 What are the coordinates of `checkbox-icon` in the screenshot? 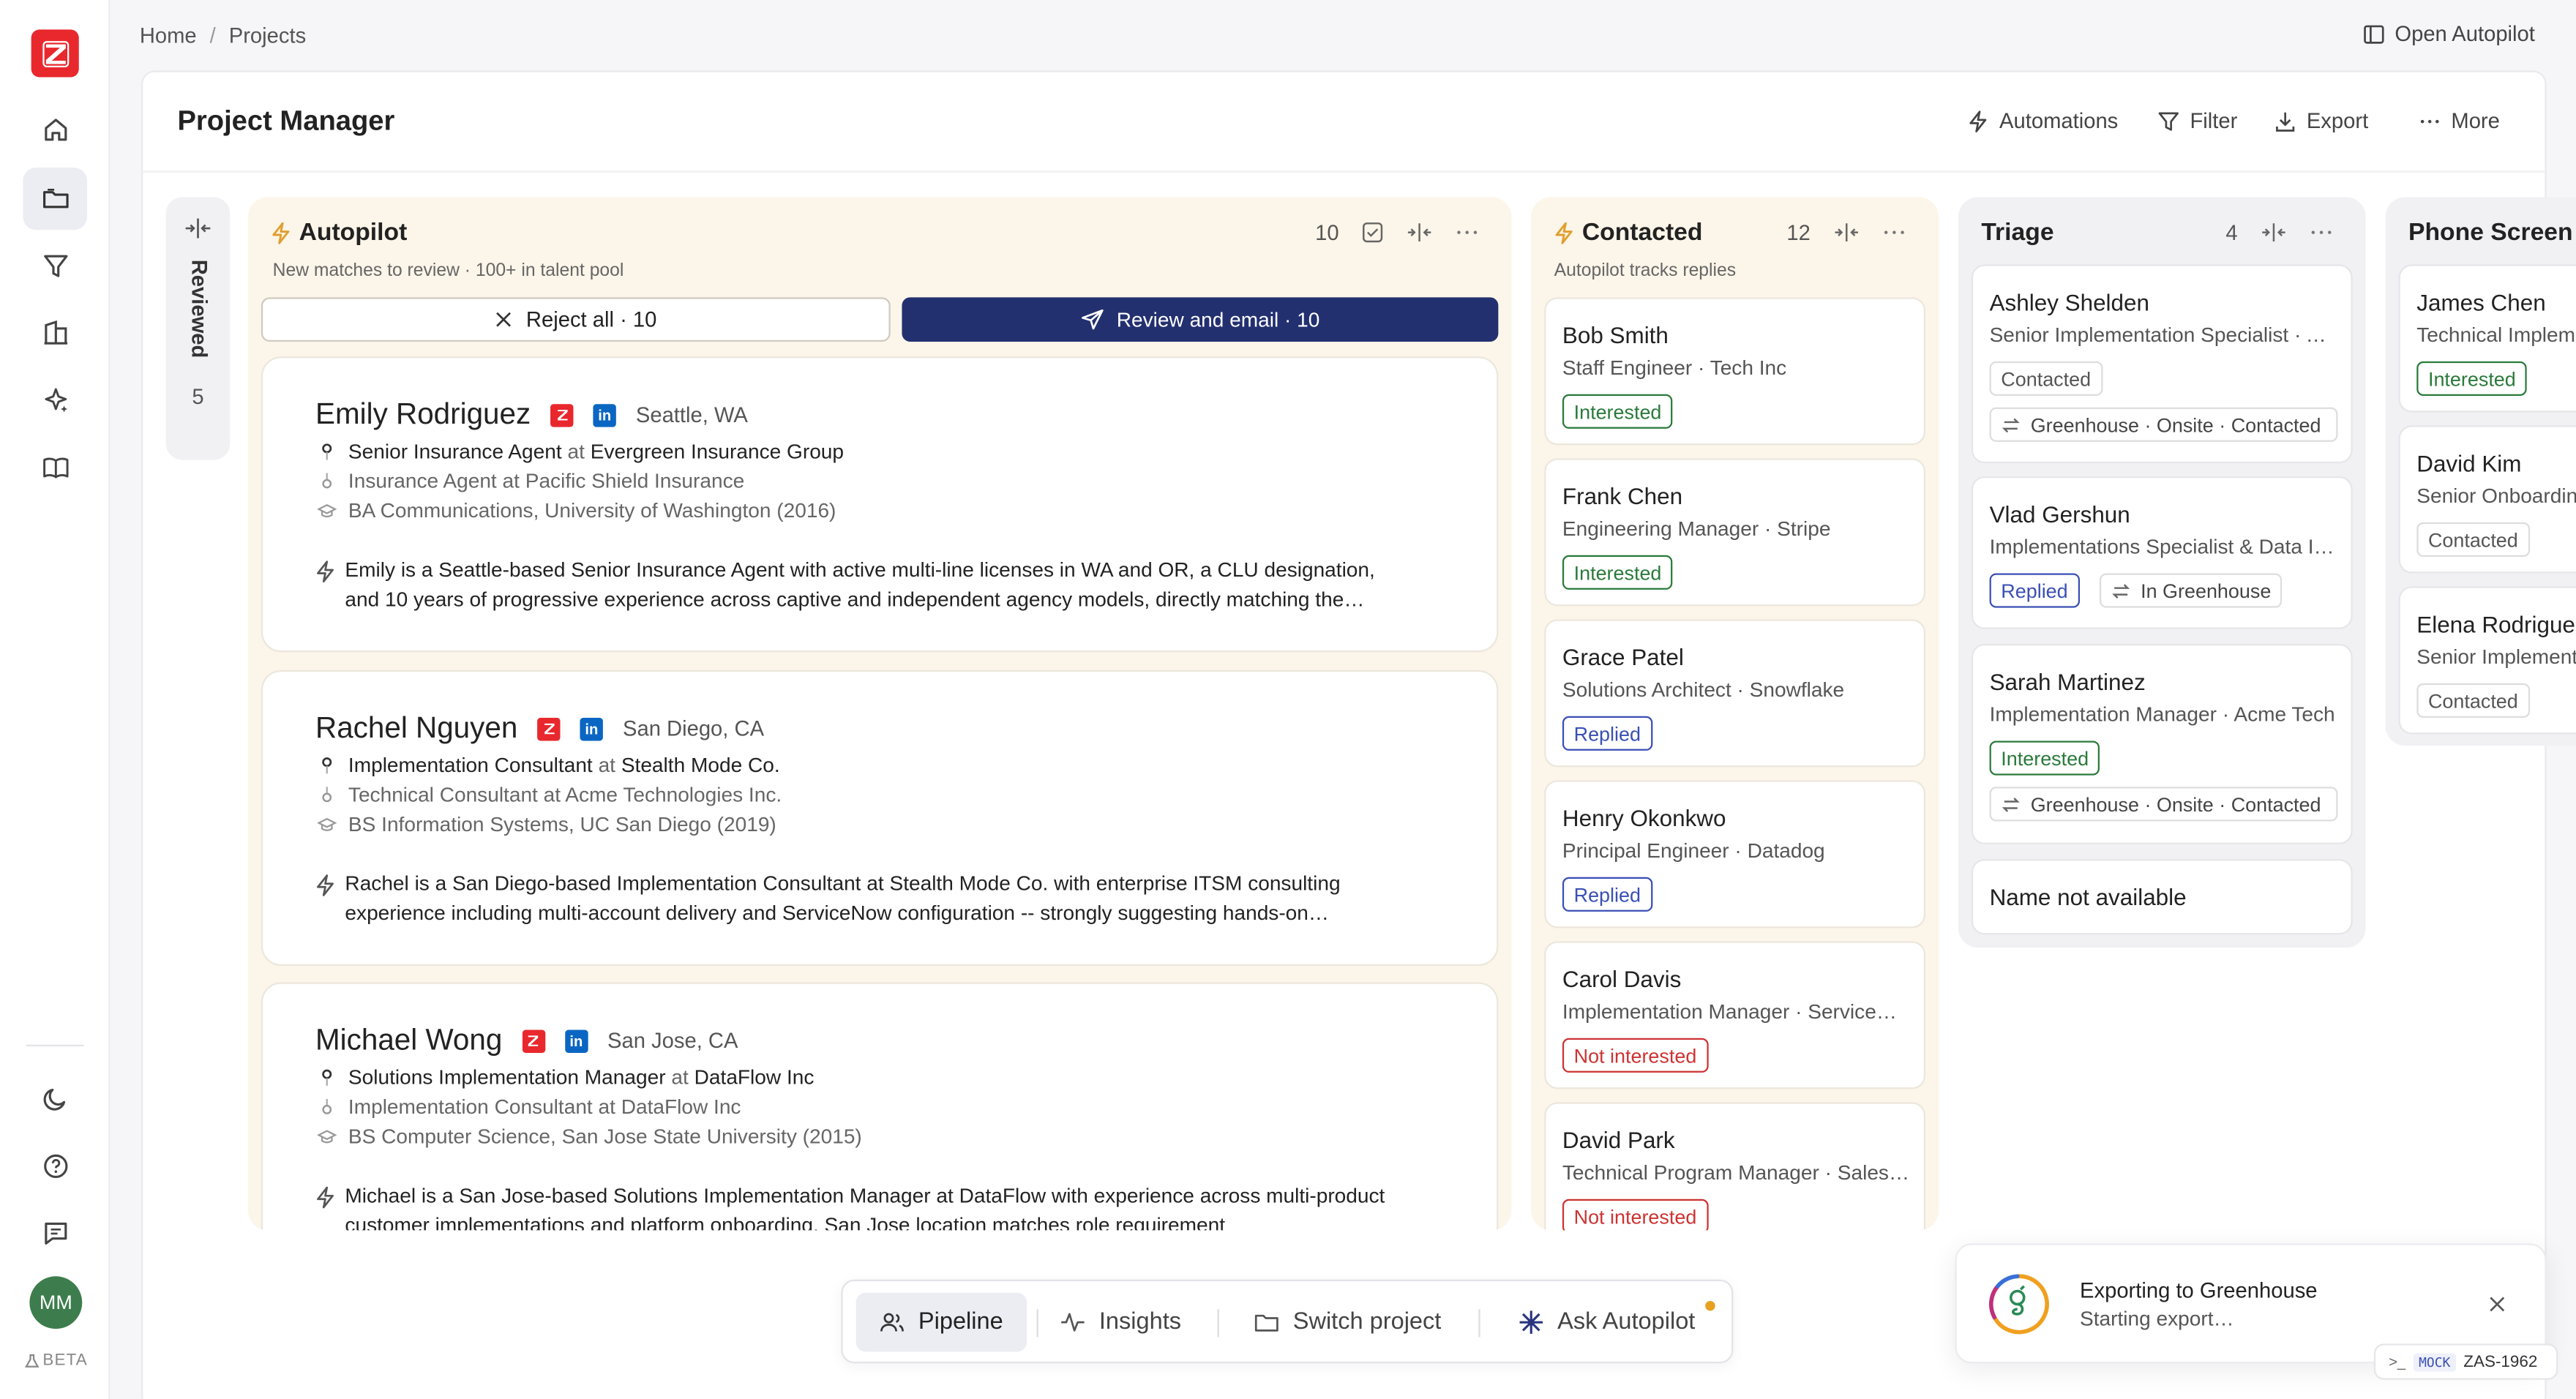 It's located at (1372, 232).